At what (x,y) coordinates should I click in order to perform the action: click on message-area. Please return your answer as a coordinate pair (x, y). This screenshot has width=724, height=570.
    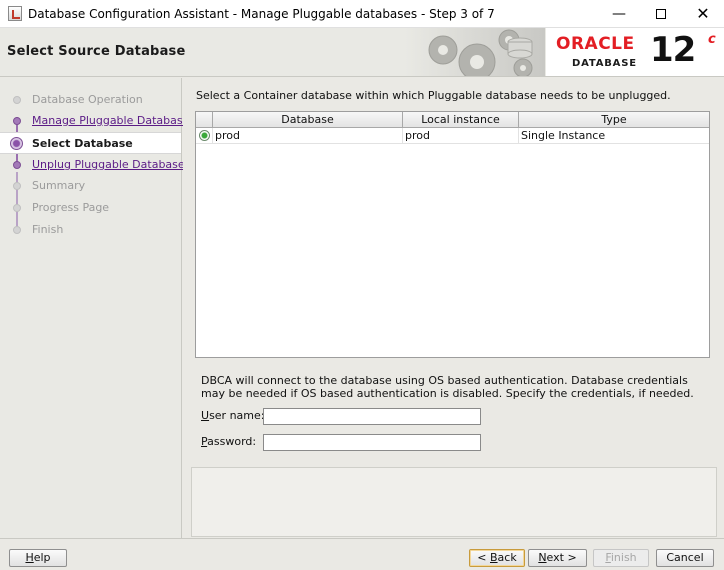
    Looking at the image, I should click on (454, 502).